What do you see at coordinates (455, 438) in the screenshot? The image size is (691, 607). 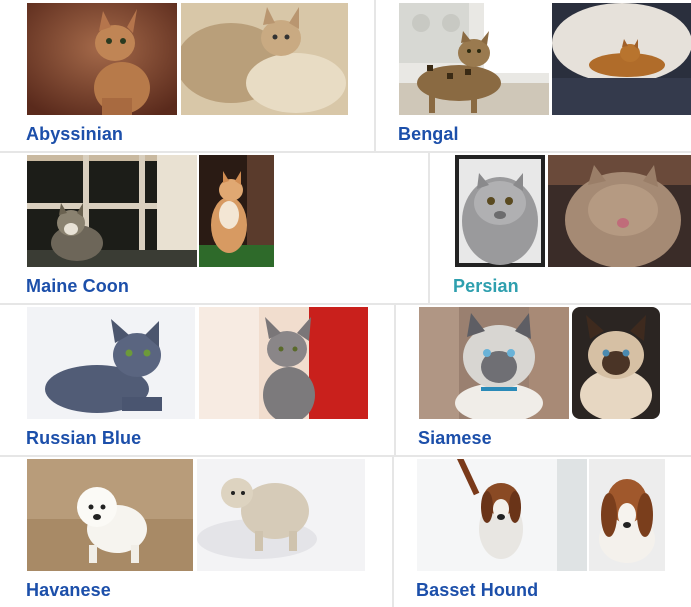 I see `breed-label: Siamese` at bounding box center [455, 438].